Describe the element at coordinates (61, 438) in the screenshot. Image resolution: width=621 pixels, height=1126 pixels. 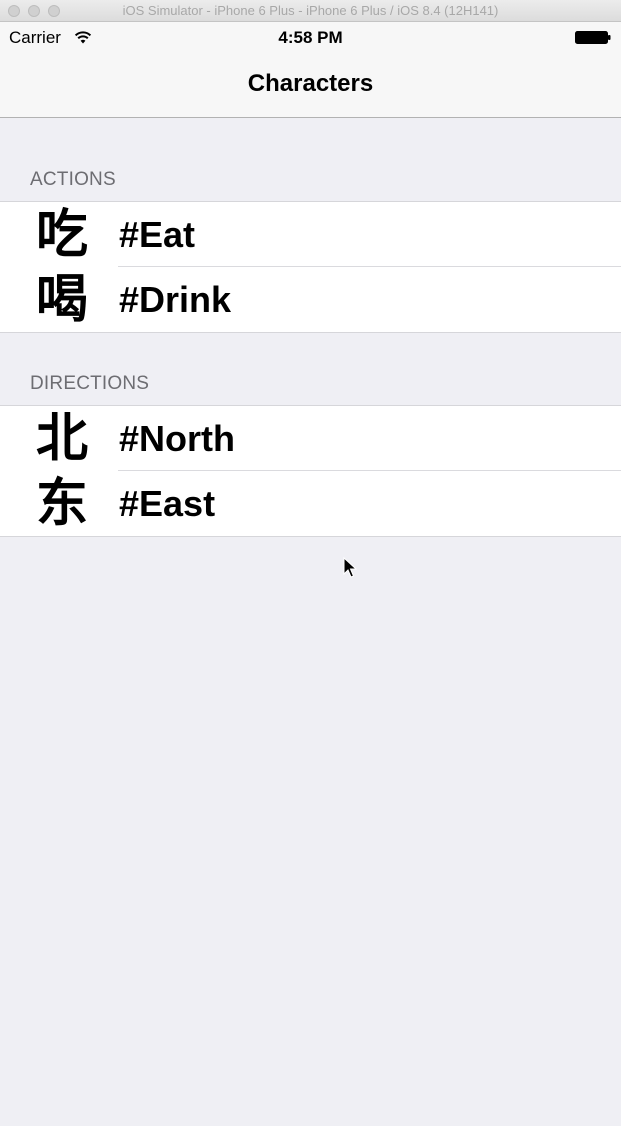
I see `character-glyph: 北` at that location.